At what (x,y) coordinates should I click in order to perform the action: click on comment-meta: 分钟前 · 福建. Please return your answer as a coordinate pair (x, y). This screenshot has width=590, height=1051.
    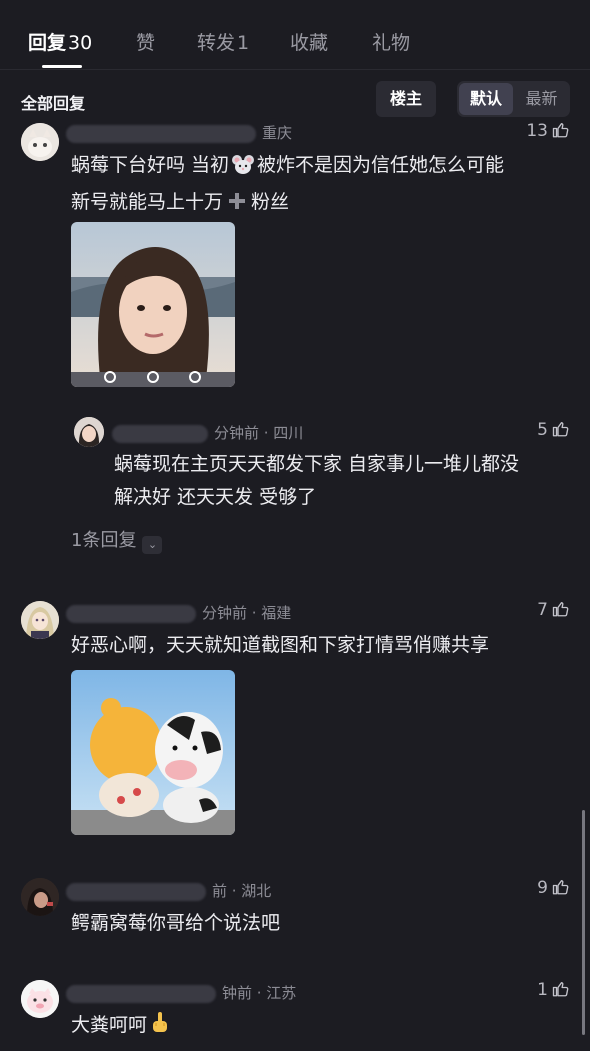
    Looking at the image, I should click on (178, 612).